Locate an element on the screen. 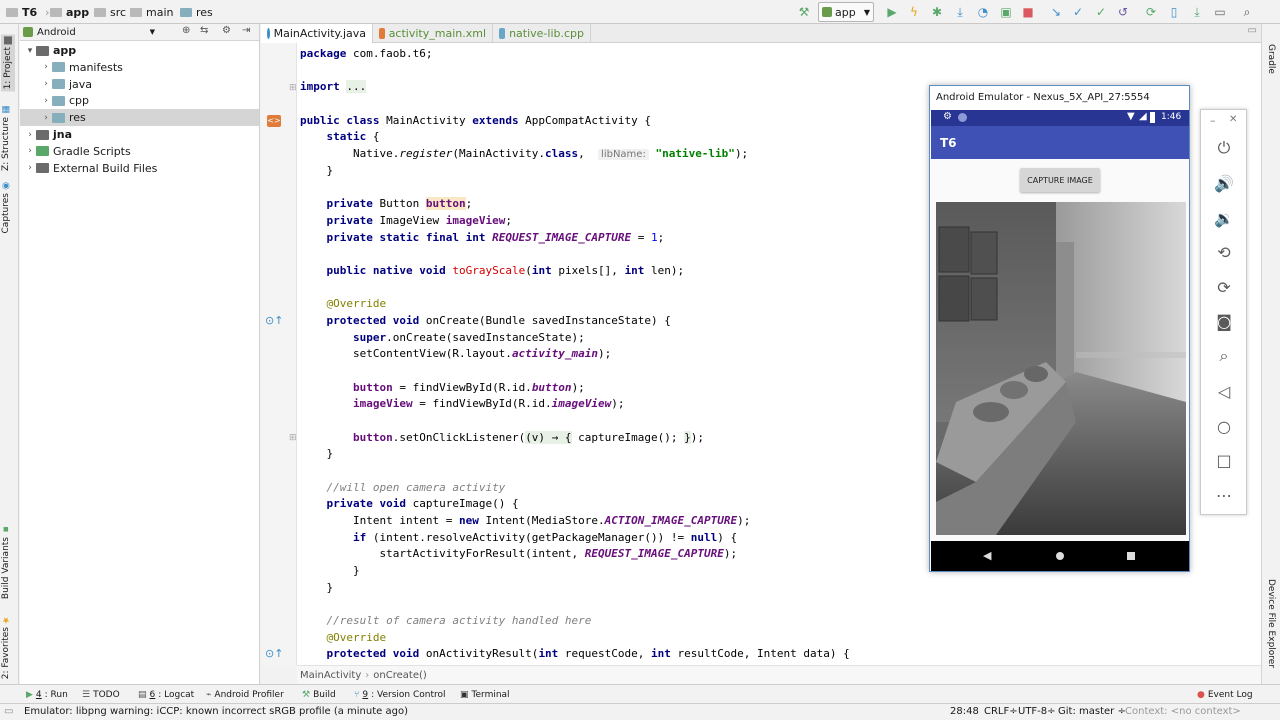  tool-tab-structure: Z: Structure ▦ is located at coordinates (6, 137).